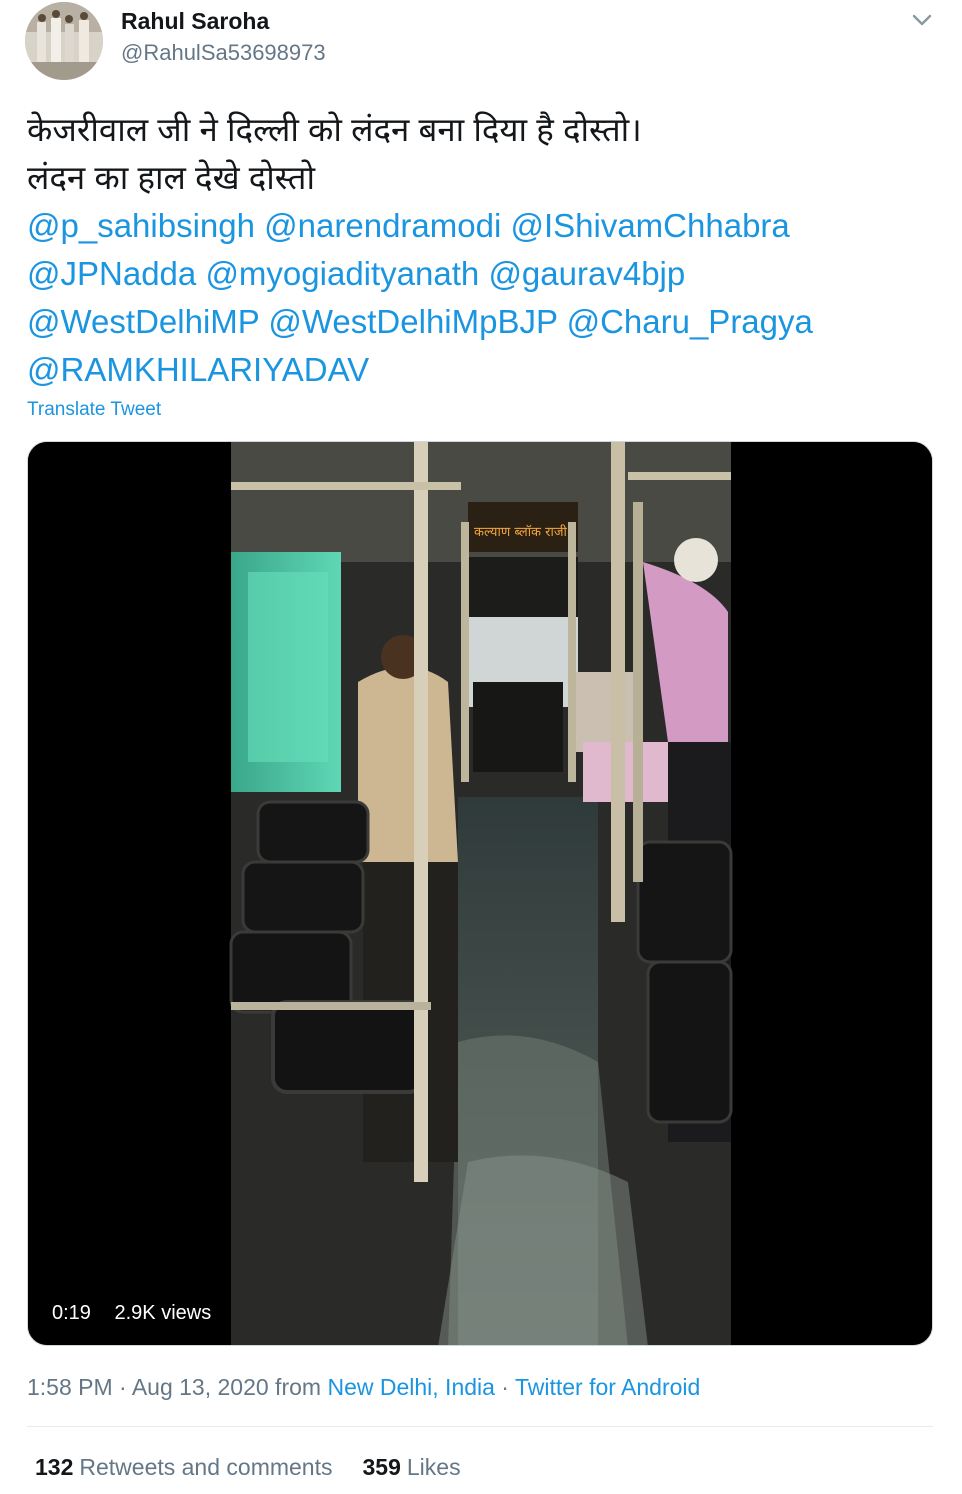  I want to click on retweets-stat: 132 Retweets and comments, so click(184, 1467).